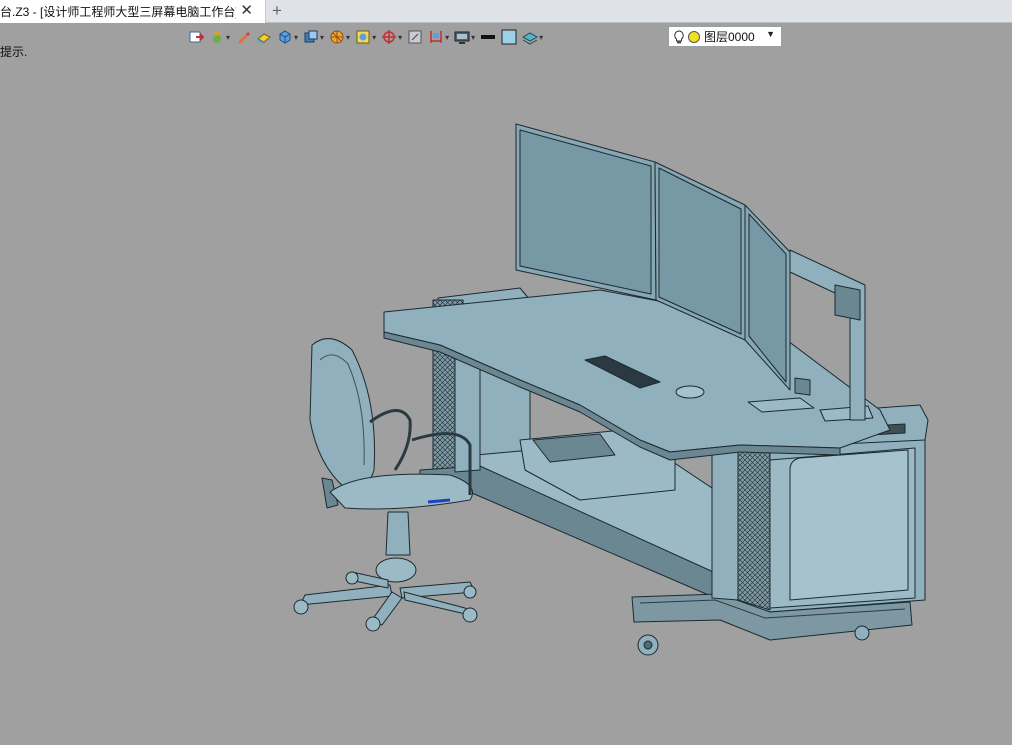 This screenshot has width=1012, height=745. What do you see at coordinates (277, 11) in the screenshot?
I see `plus-icon: +` at bounding box center [277, 11].